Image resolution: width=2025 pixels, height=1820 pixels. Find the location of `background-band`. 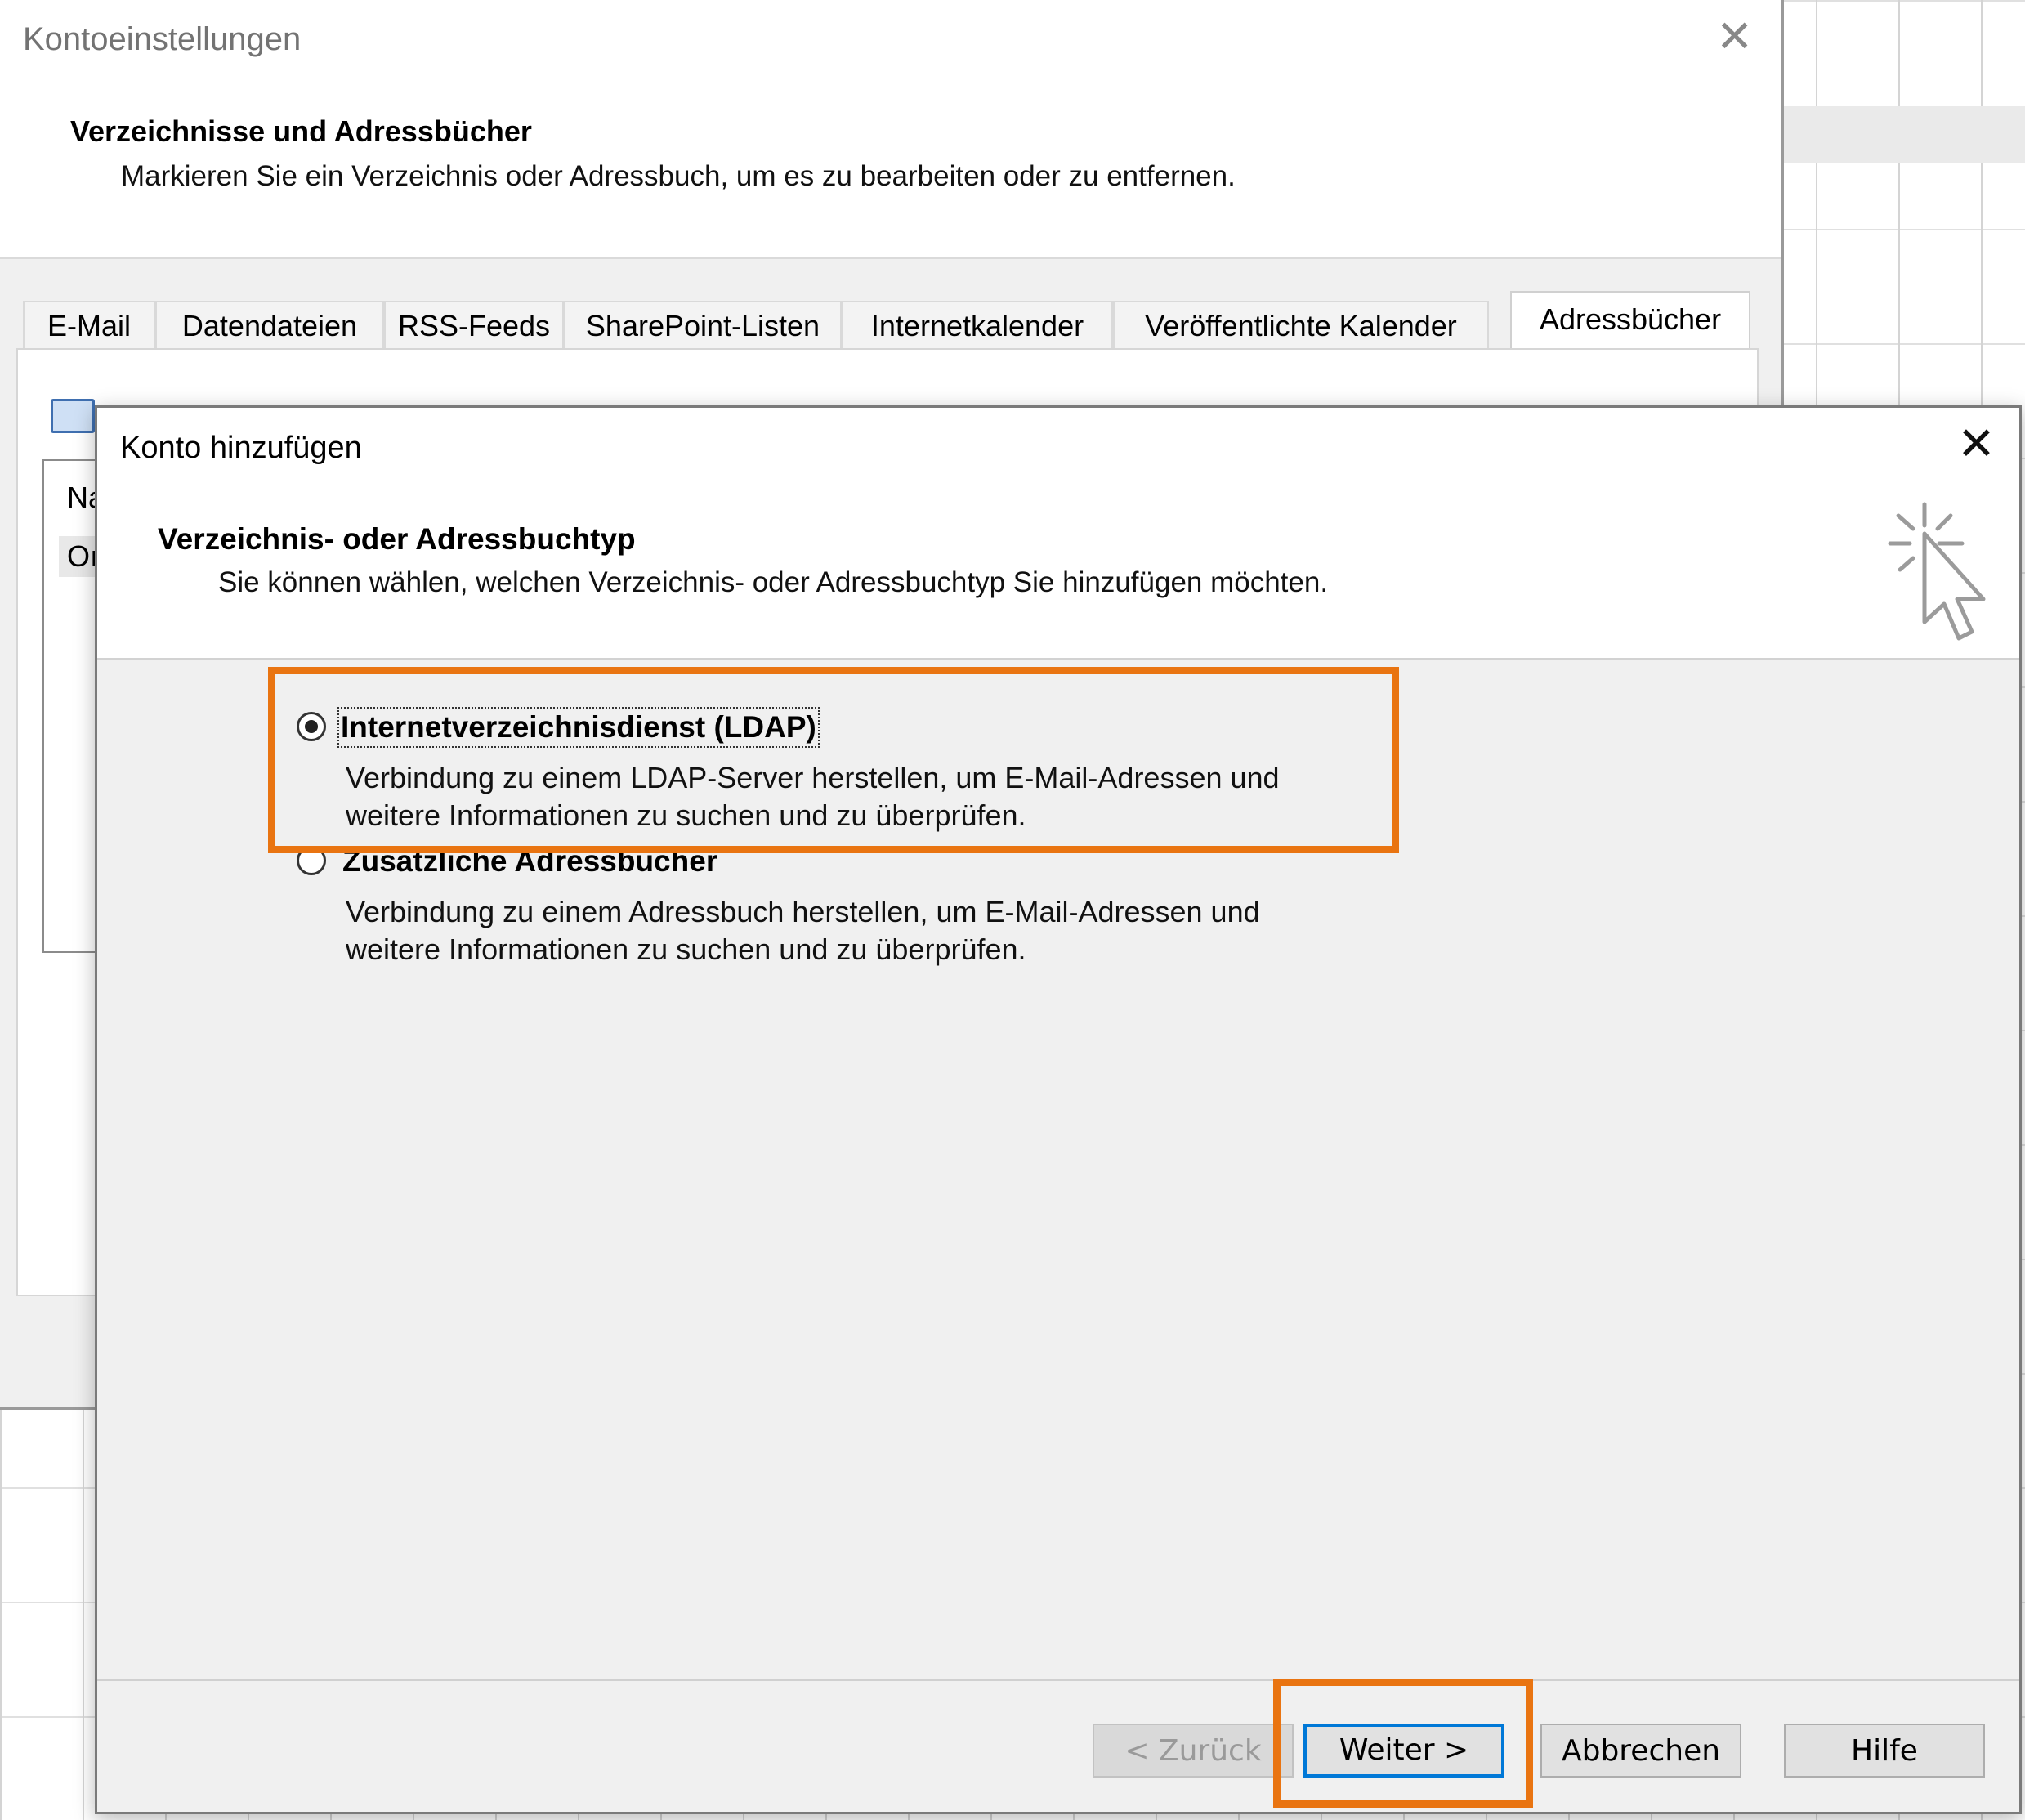

background-band is located at coordinates (1903, 134).